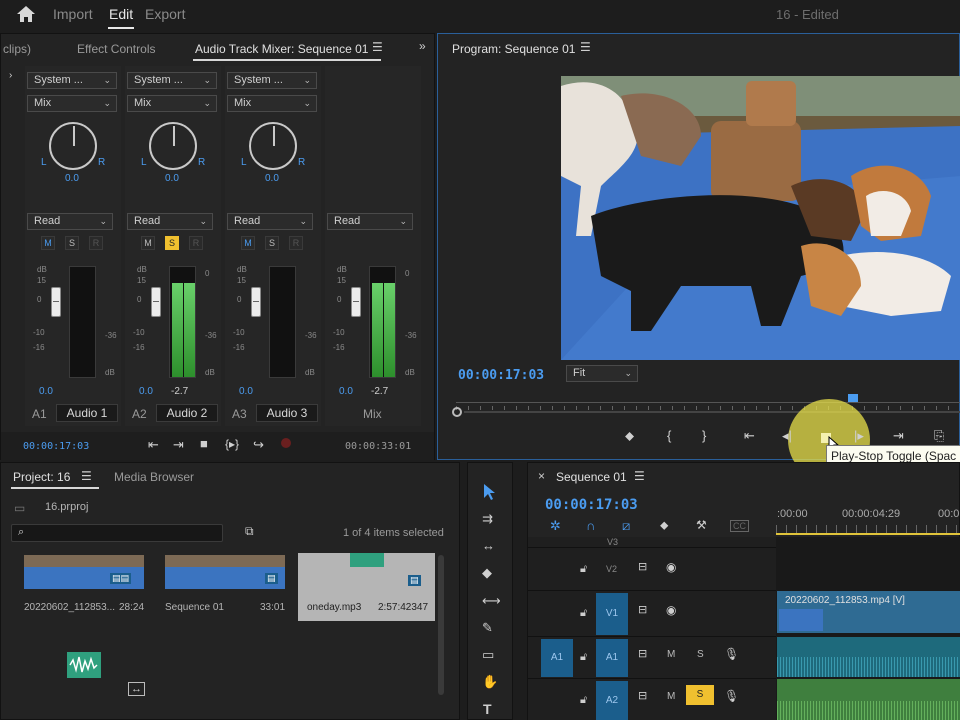  What do you see at coordinates (939, 436) in the screenshot?
I see `insert-icon: ⎘` at bounding box center [939, 436].